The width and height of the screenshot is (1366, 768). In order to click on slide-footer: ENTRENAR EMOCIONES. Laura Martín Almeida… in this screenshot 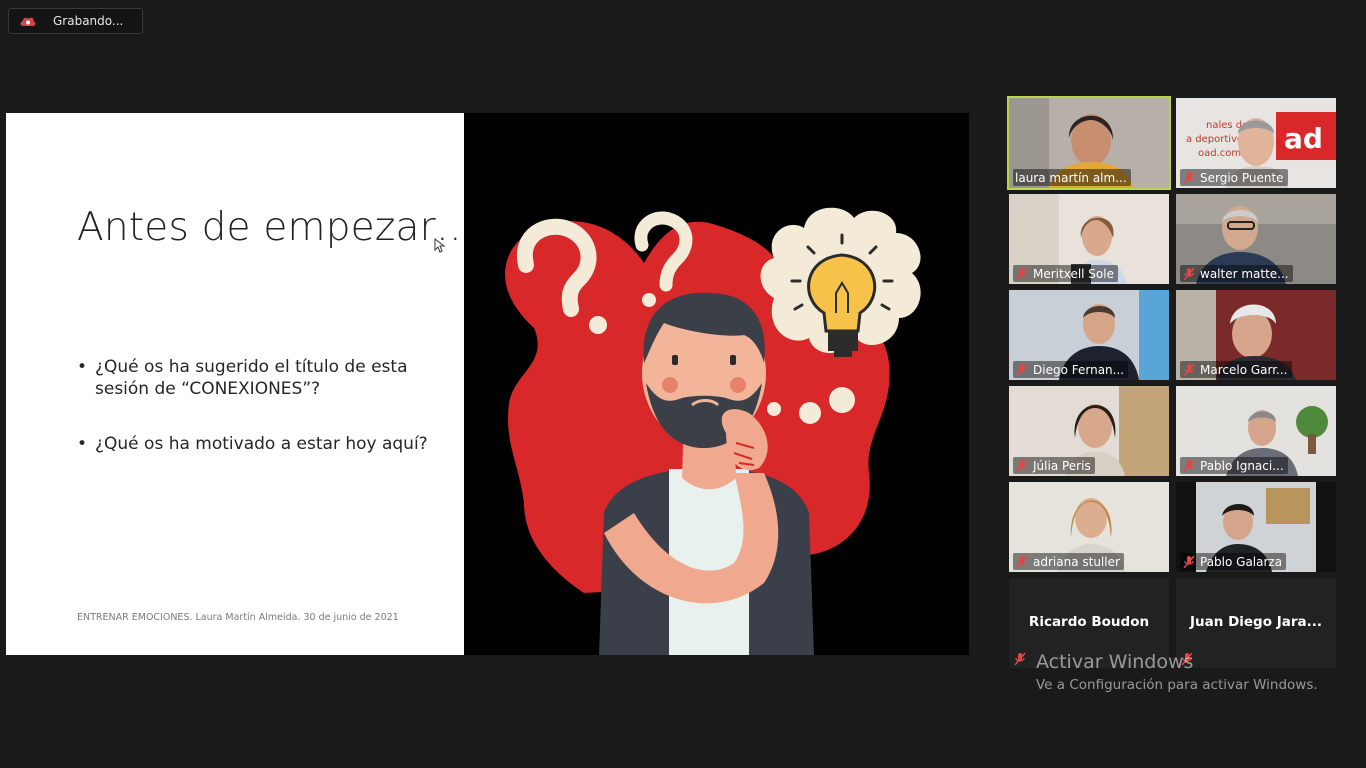, I will do `click(238, 617)`.